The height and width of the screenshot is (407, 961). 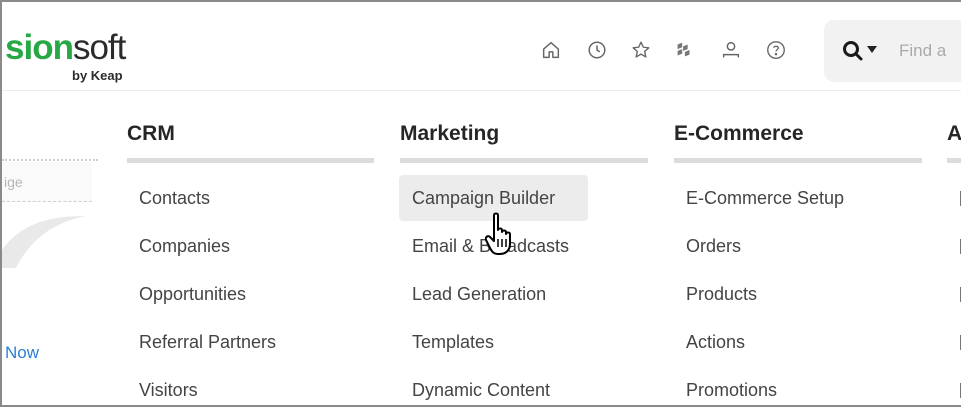 What do you see at coordinates (50, 160) in the screenshot?
I see `divider` at bounding box center [50, 160].